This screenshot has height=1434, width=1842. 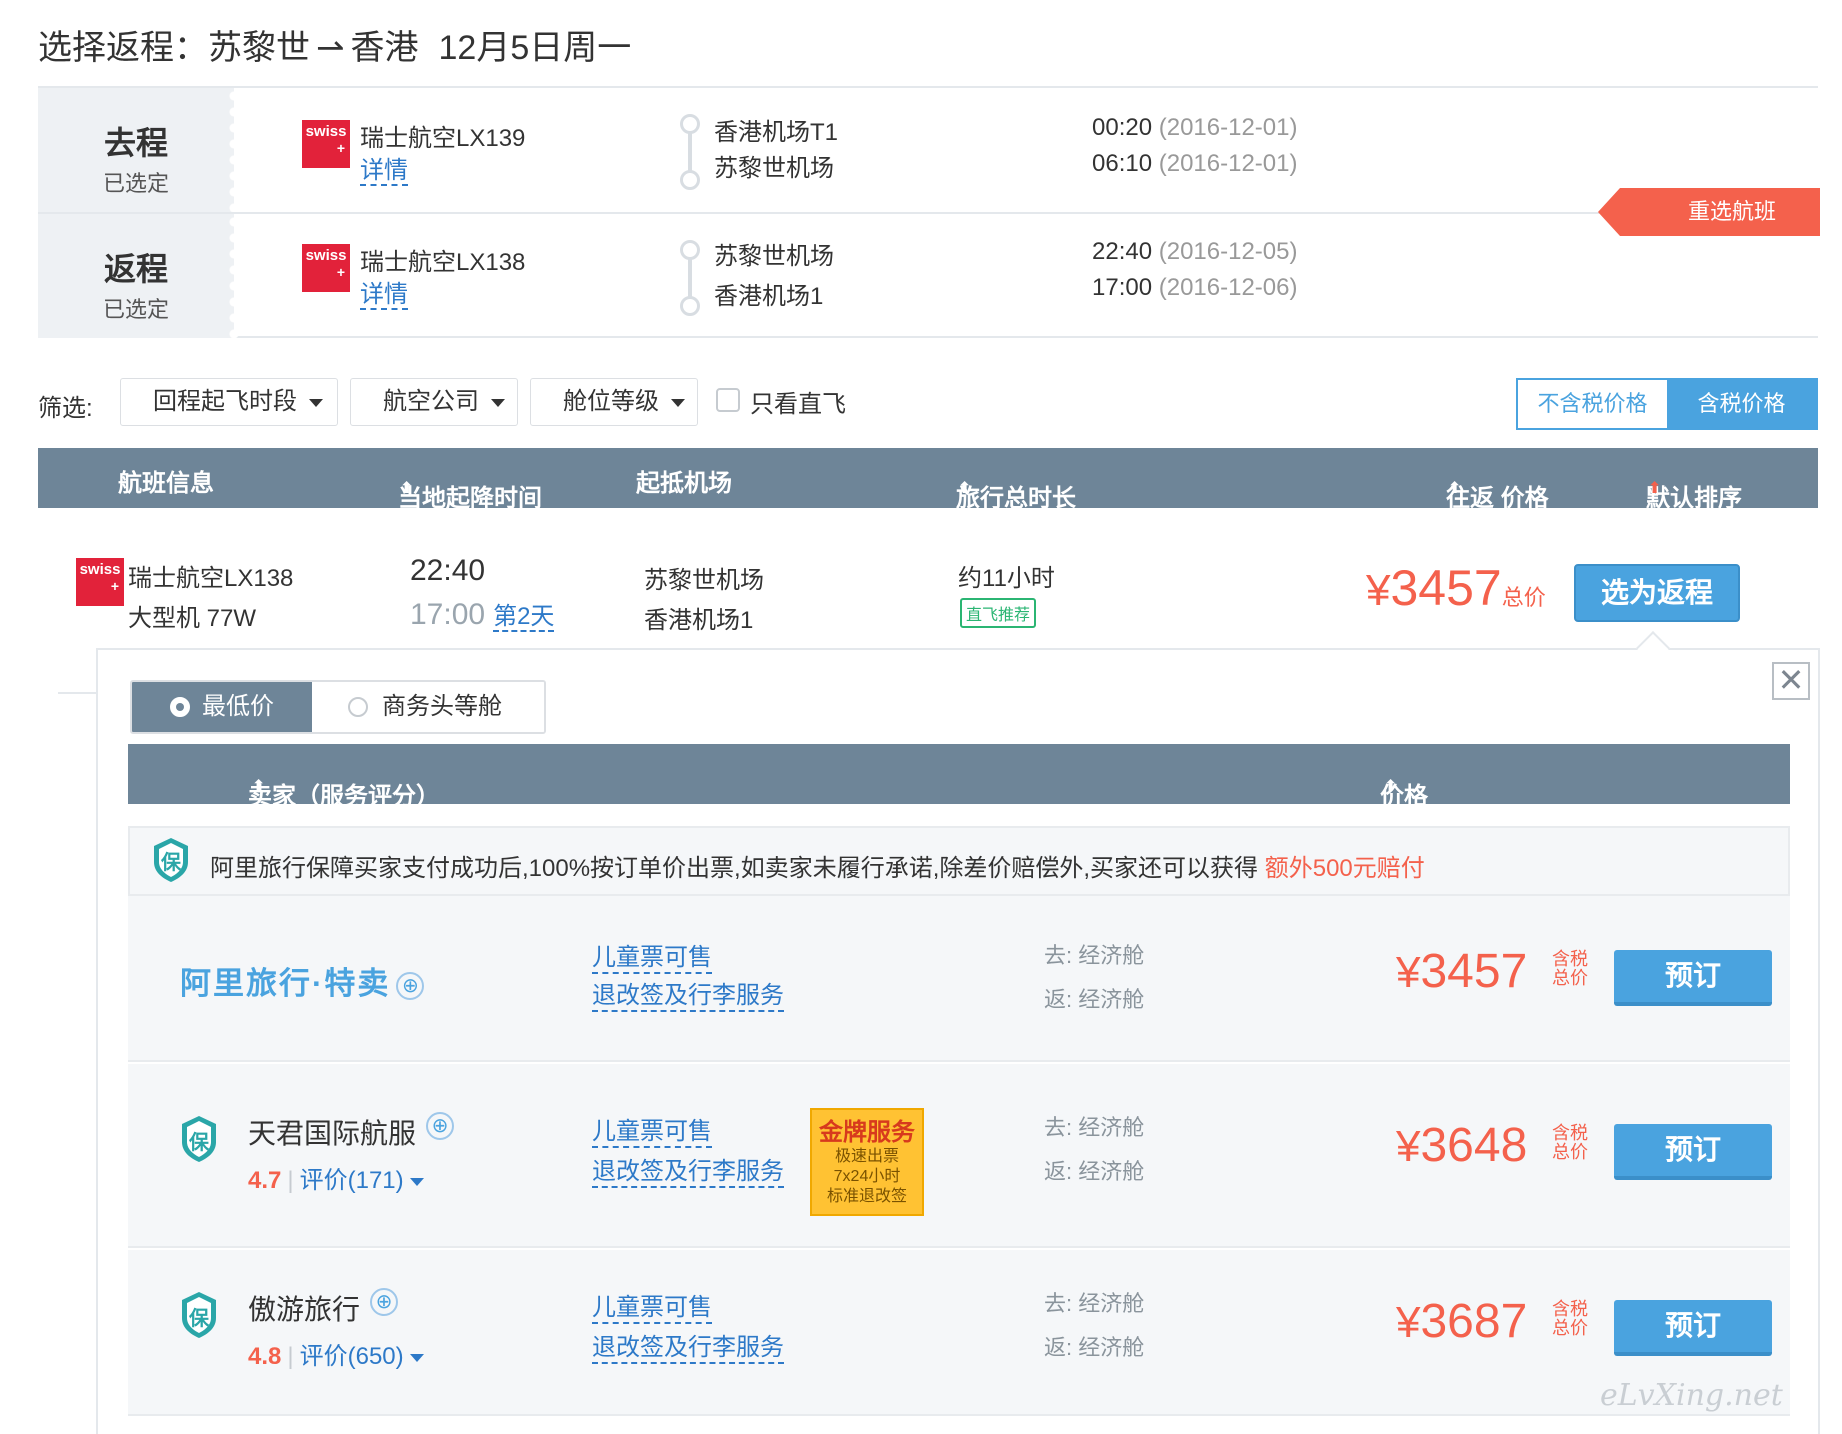 I want to click on col-airports: 起抵机场, so click(x=684, y=483).